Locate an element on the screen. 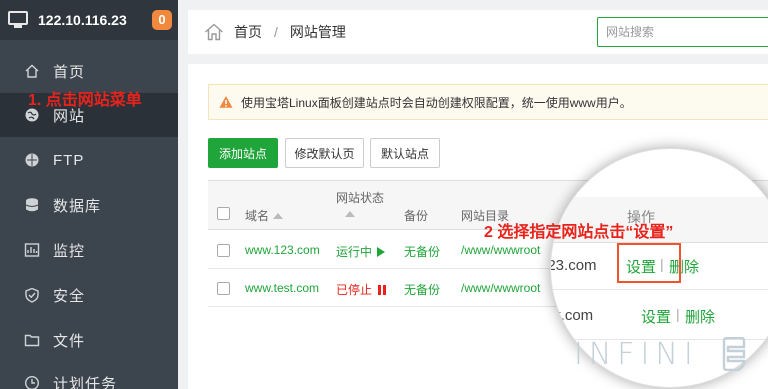 The height and width of the screenshot is (389, 768). select-all-checkbox is located at coordinates (223, 213).